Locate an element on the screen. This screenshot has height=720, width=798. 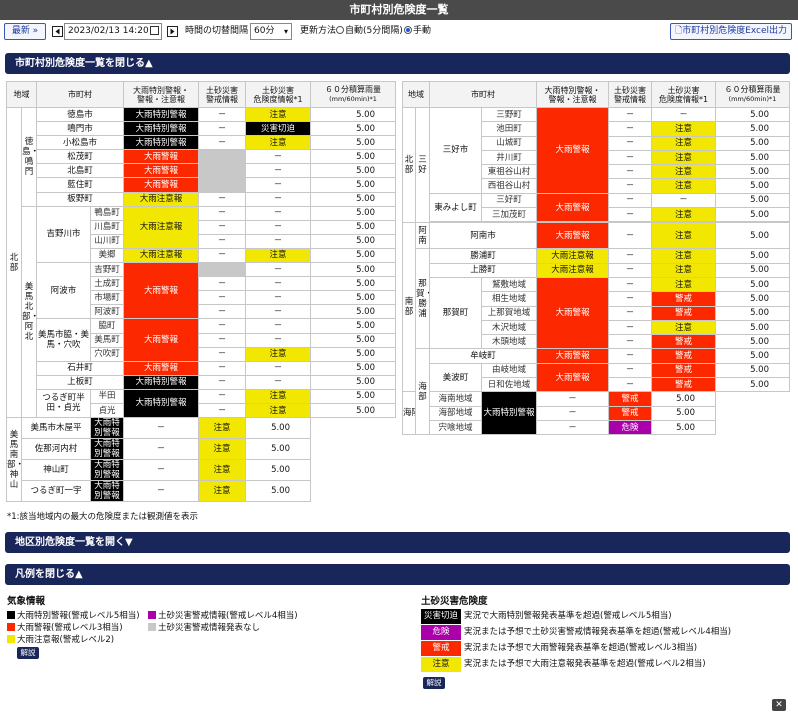
area-washiki: 鷲敷地域 is located at coordinates (509, 284).